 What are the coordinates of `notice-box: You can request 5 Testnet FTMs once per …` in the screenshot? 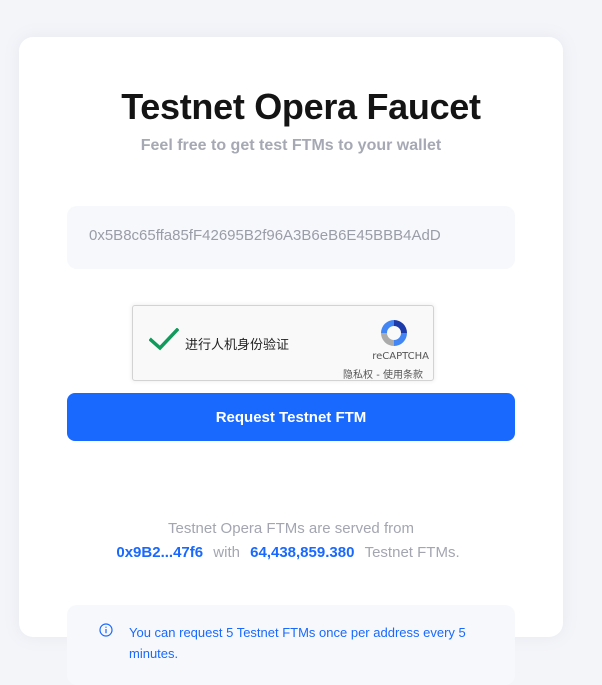 It's located at (291, 645).